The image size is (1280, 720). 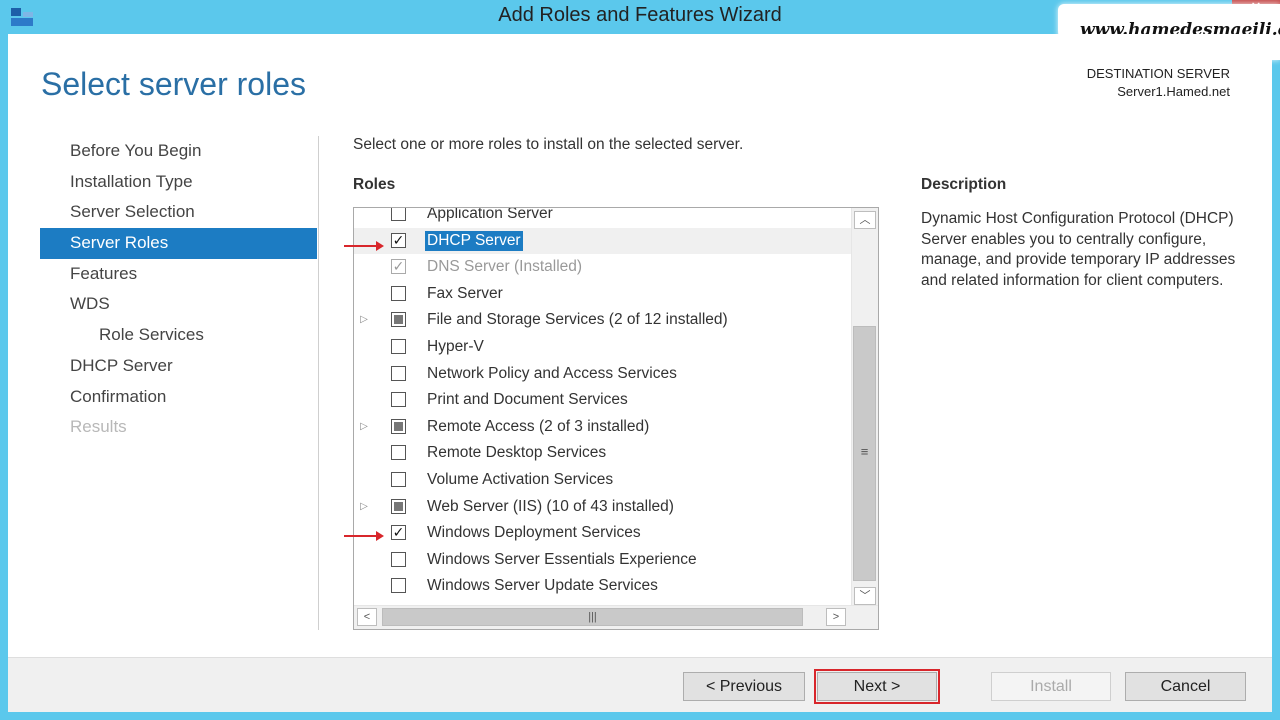 What do you see at coordinates (836, 617) in the screenshot?
I see `scroll-right-button: >` at bounding box center [836, 617].